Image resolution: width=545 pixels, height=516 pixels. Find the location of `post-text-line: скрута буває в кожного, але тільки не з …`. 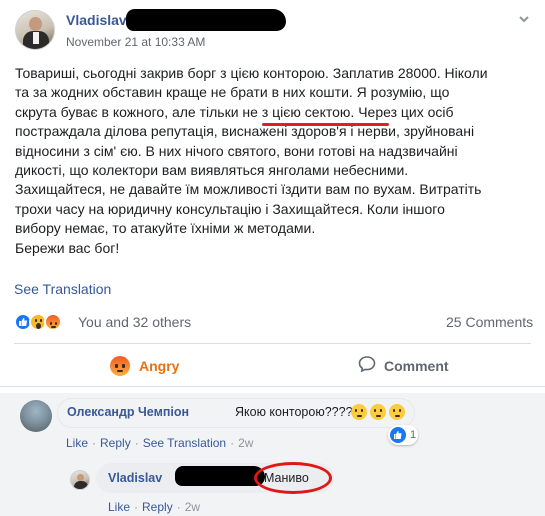

post-text-line: скрута буває в кожного, але тільки не з … is located at coordinates (234, 111).